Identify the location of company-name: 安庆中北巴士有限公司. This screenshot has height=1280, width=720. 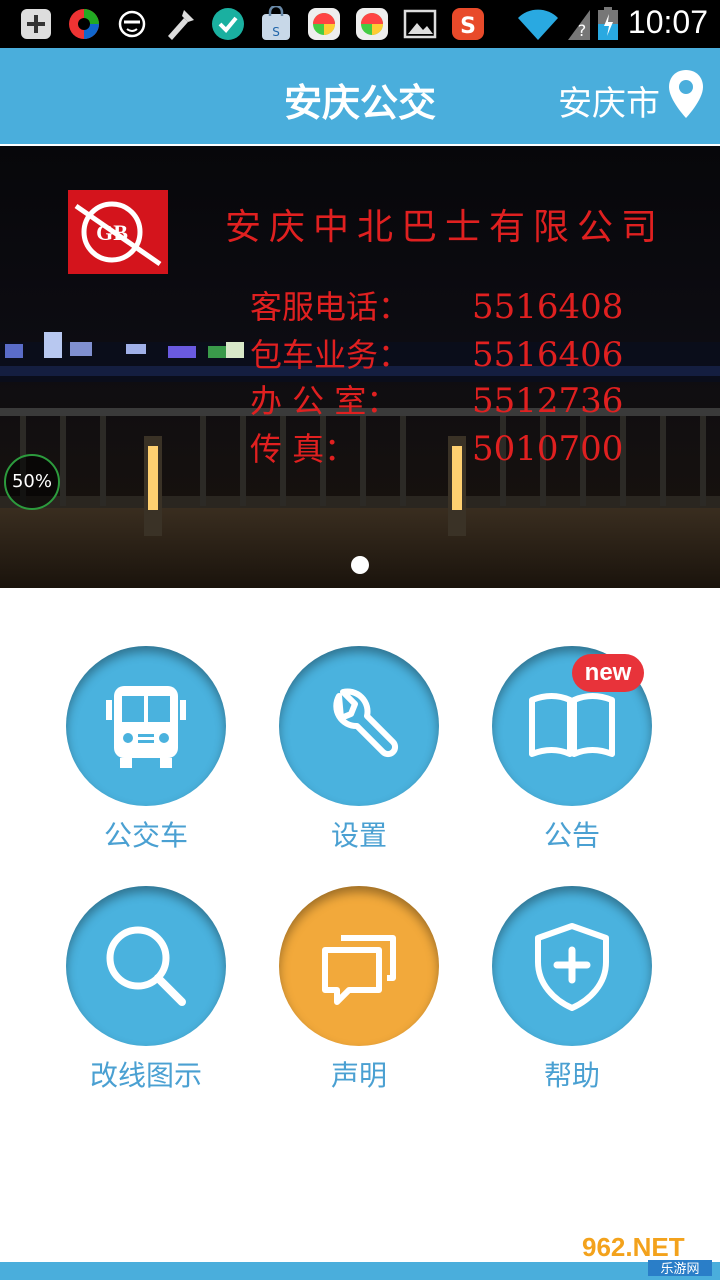
(445, 227).